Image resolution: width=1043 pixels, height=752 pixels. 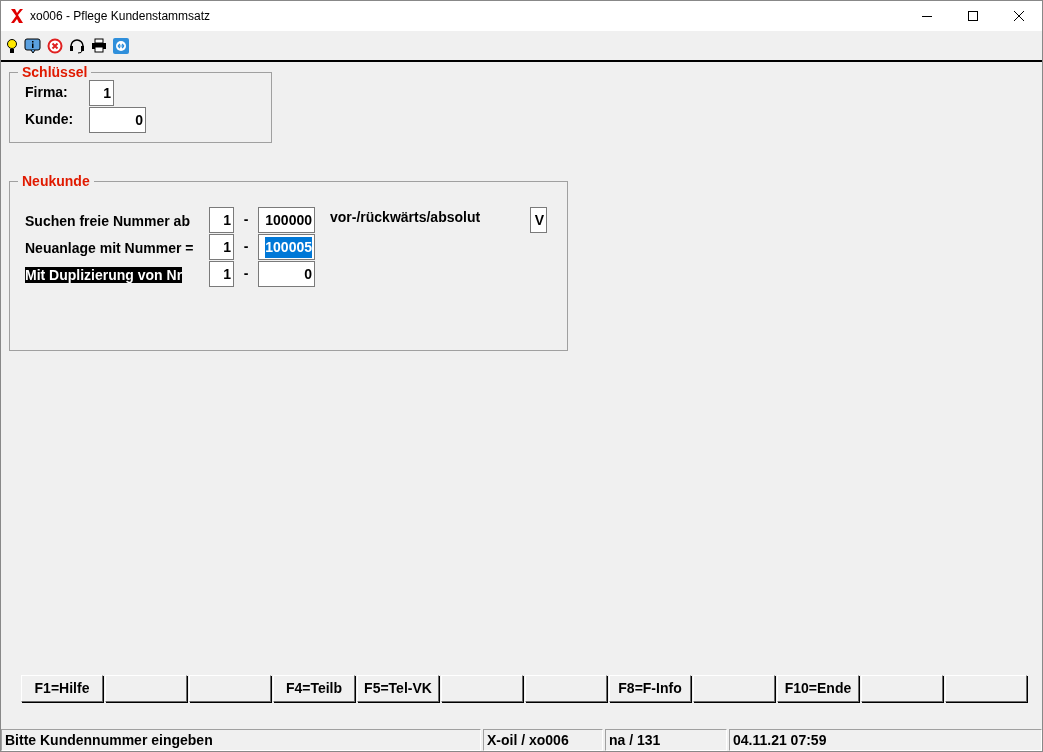 What do you see at coordinates (50, 119) in the screenshot?
I see `field-label: Kunde:` at bounding box center [50, 119].